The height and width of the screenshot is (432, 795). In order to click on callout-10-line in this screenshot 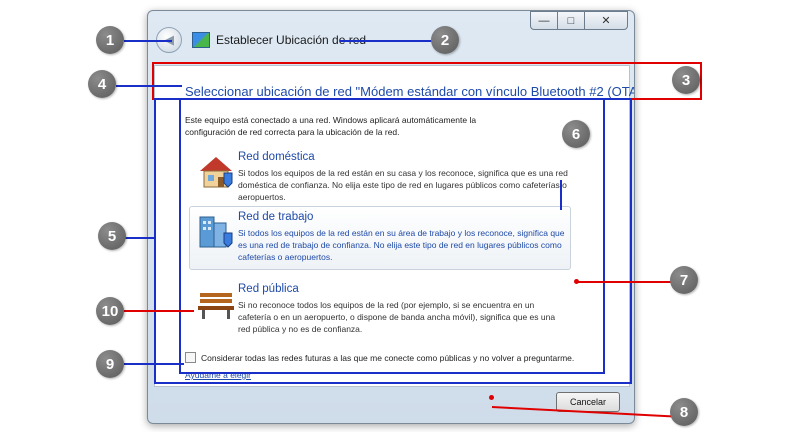, I will do `click(159, 311)`.